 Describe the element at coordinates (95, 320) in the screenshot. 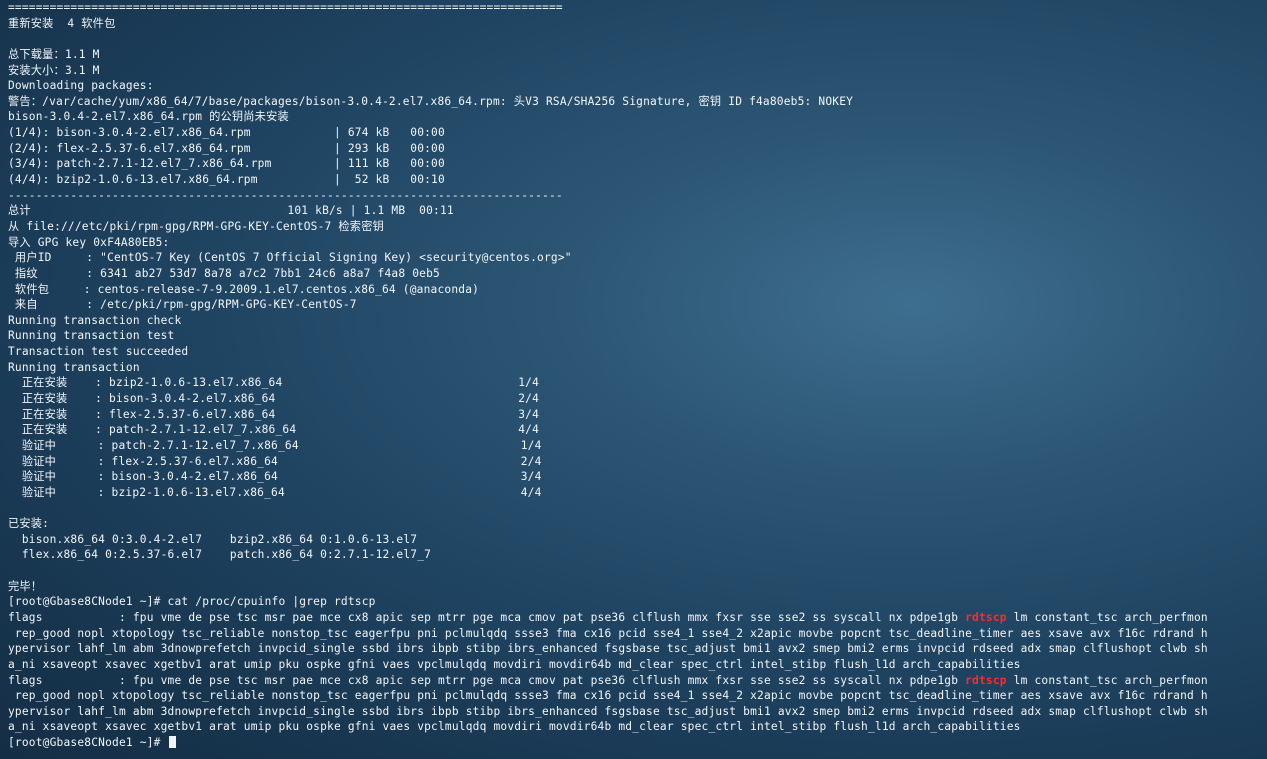

I see `terminal-line: Running transaction check` at that location.